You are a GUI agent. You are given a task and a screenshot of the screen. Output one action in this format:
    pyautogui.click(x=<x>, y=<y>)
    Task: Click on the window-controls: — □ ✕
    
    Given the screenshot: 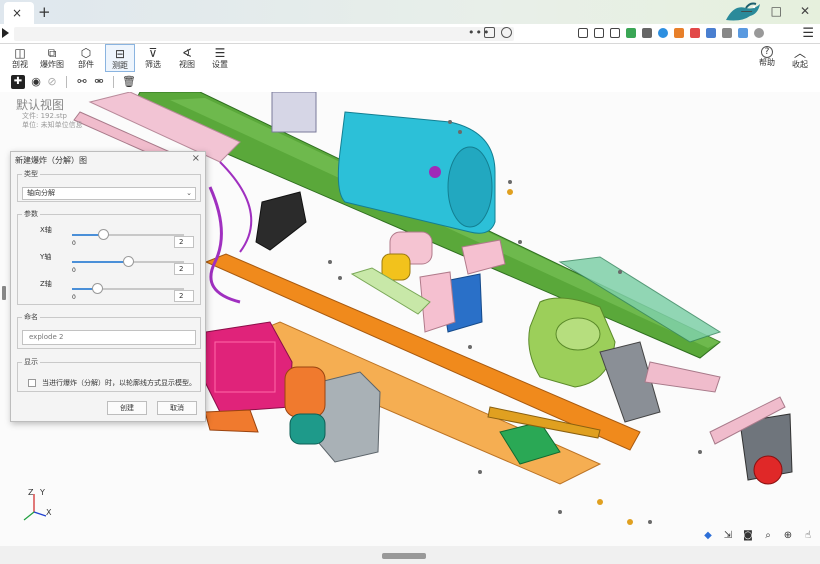 What is the action you would take?
    pyautogui.click(x=775, y=11)
    